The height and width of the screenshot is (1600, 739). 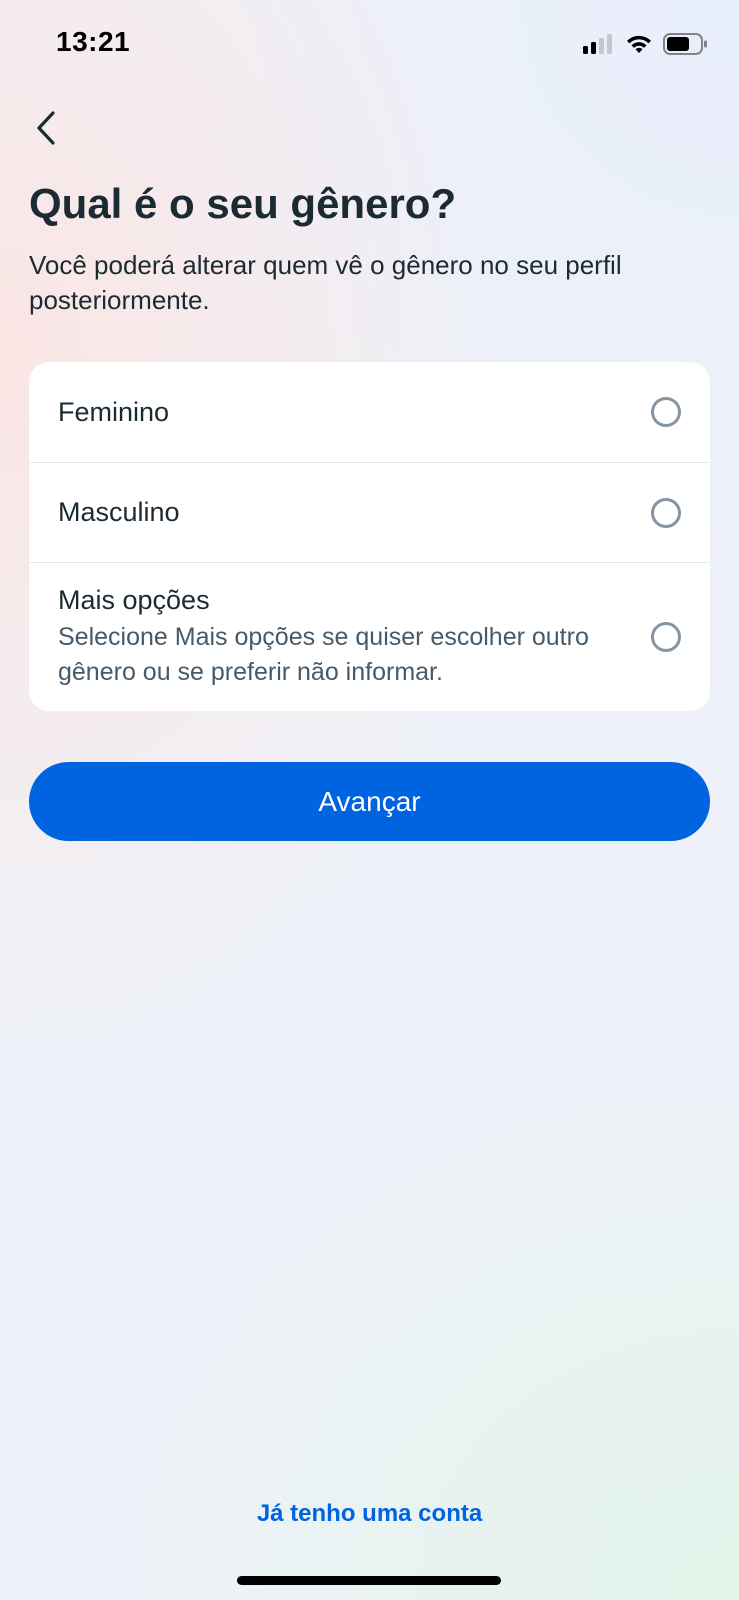 I want to click on home-indicator, so click(x=369, y=1580).